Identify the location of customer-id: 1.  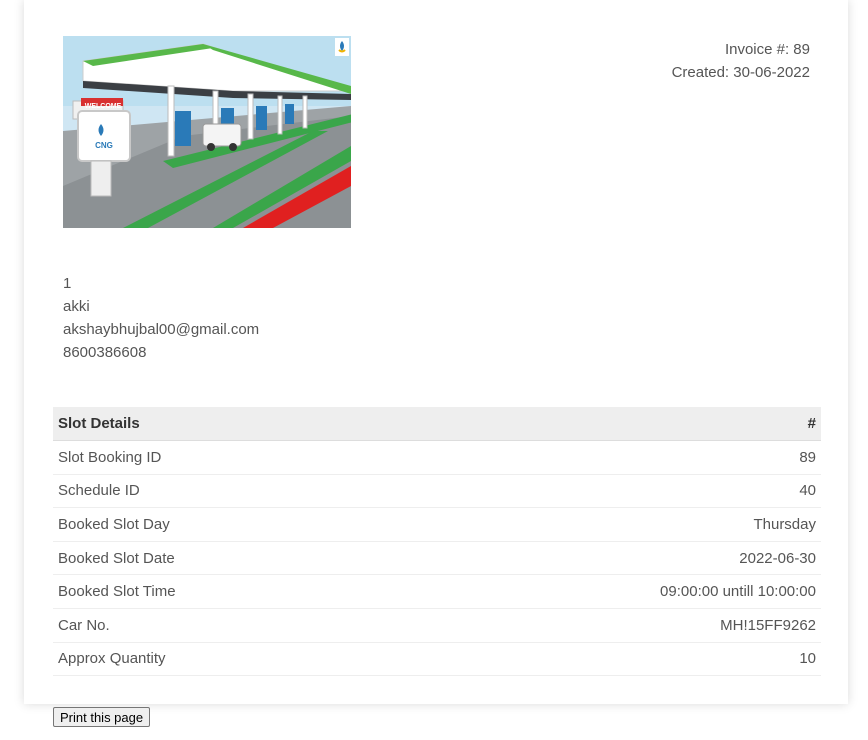
(67, 283).